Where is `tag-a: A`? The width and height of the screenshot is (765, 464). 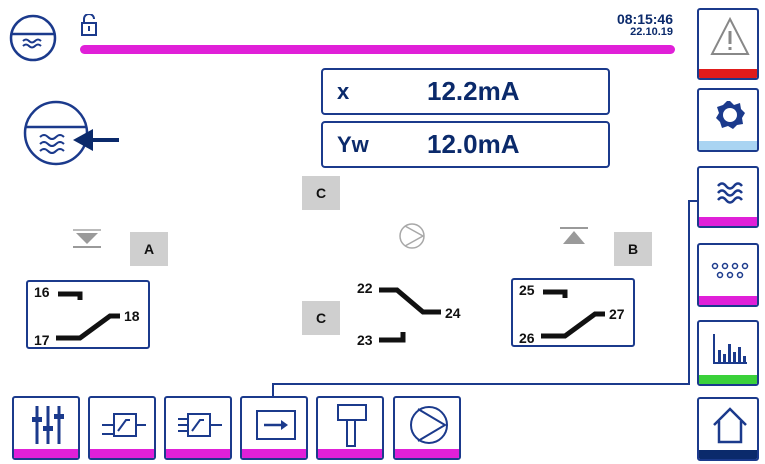
tag-a: A is located at coordinates (149, 249).